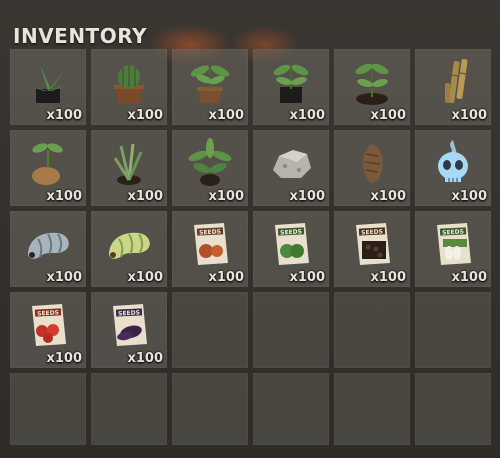 The width and height of the screenshot is (500, 458). I want to click on aloe-plant-pot-icon, so click(48, 81).